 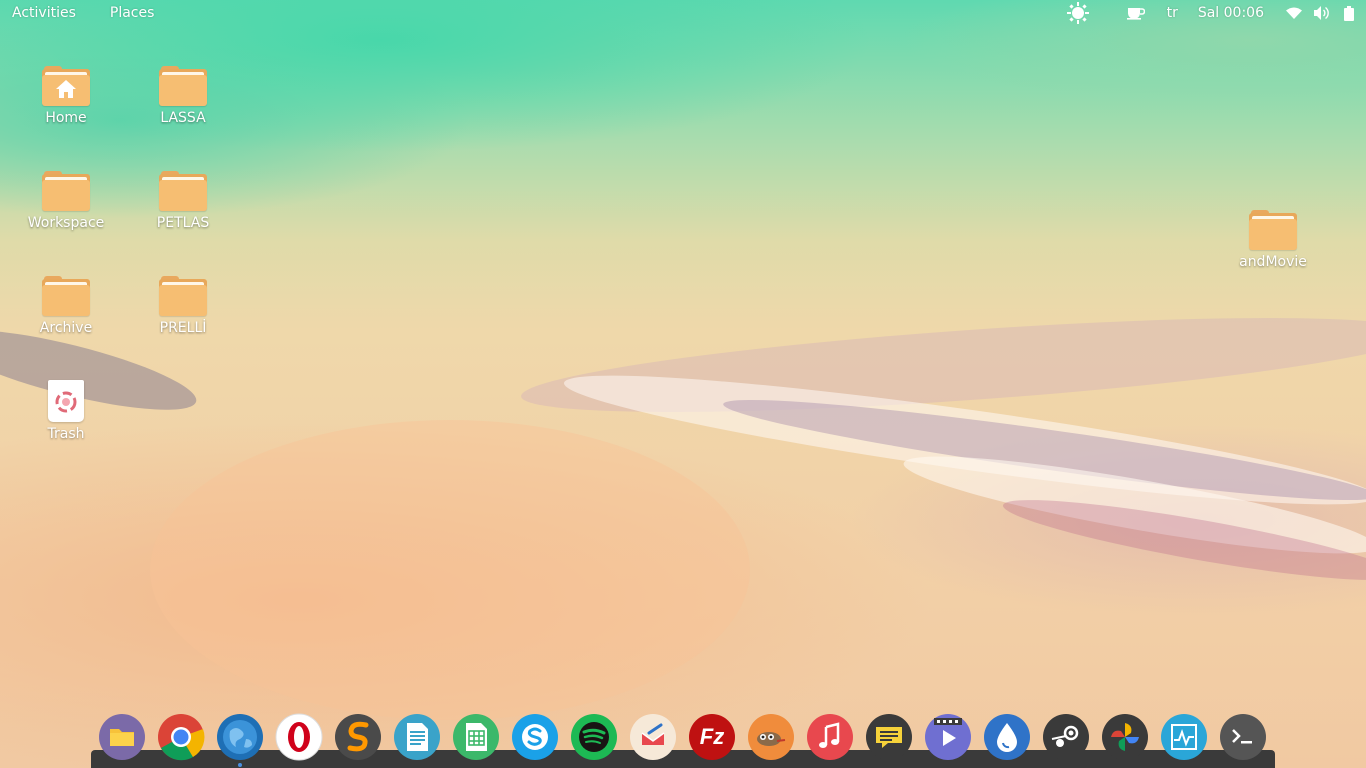 What do you see at coordinates (1077, 13) in the screenshot?
I see `weather-sun-icon` at bounding box center [1077, 13].